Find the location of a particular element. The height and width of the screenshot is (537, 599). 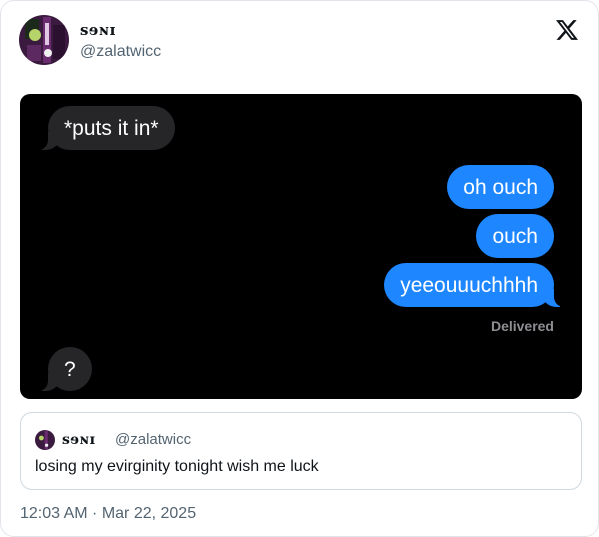

message-bubble-sent: oh ouch is located at coordinates (500, 187).